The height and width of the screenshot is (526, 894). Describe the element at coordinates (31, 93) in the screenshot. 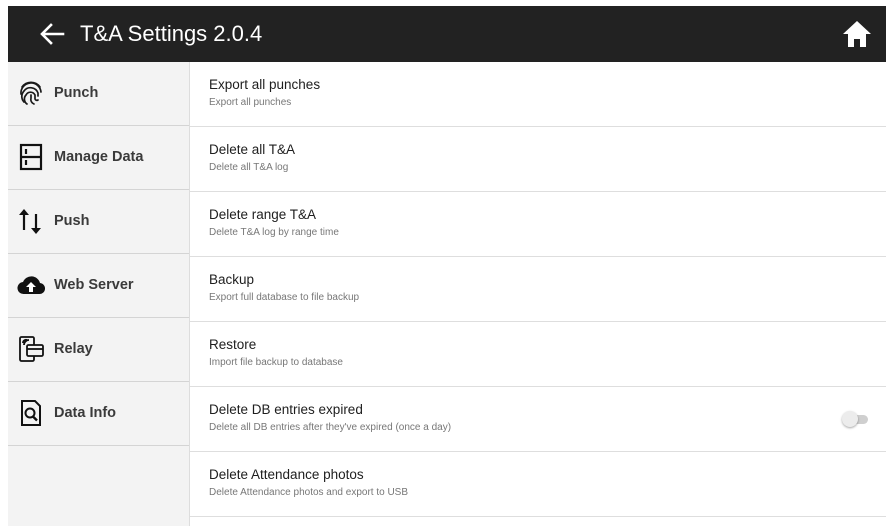

I see `fingerprint-icon` at that location.